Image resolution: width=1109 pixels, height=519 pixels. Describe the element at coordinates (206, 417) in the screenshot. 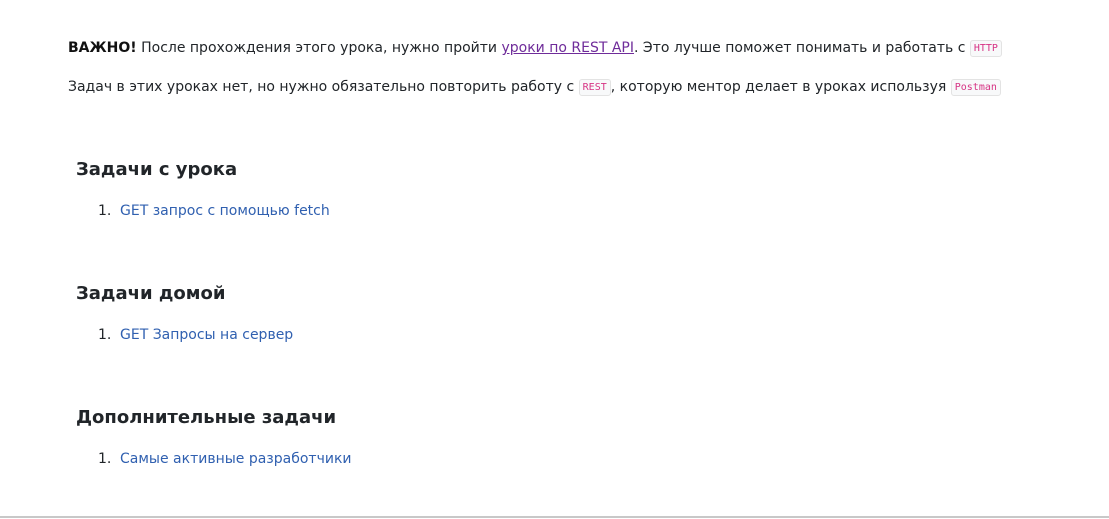

I see `extra-tasks-heading: Дополнительные задачи` at that location.